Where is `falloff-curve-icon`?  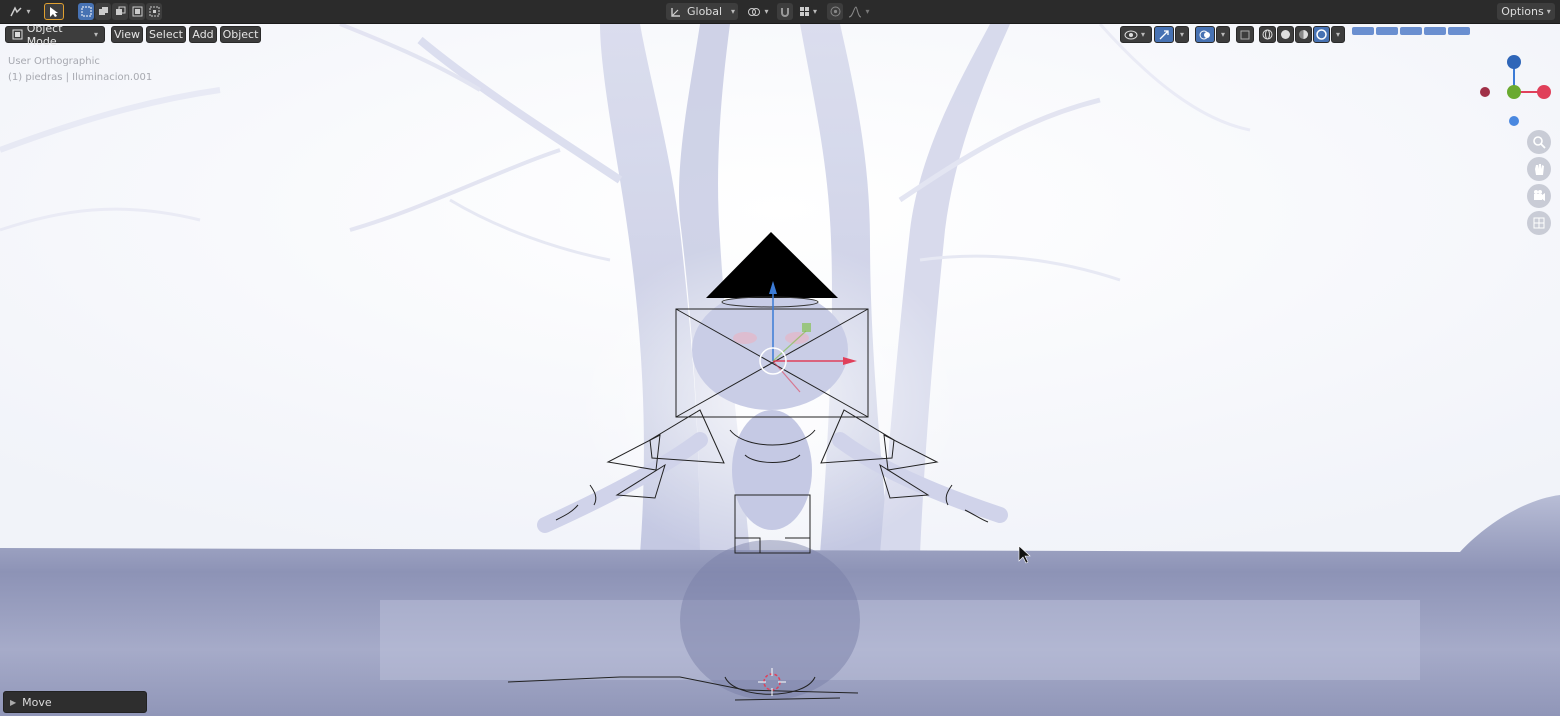
falloff-curve-icon is located at coordinates (855, 11).